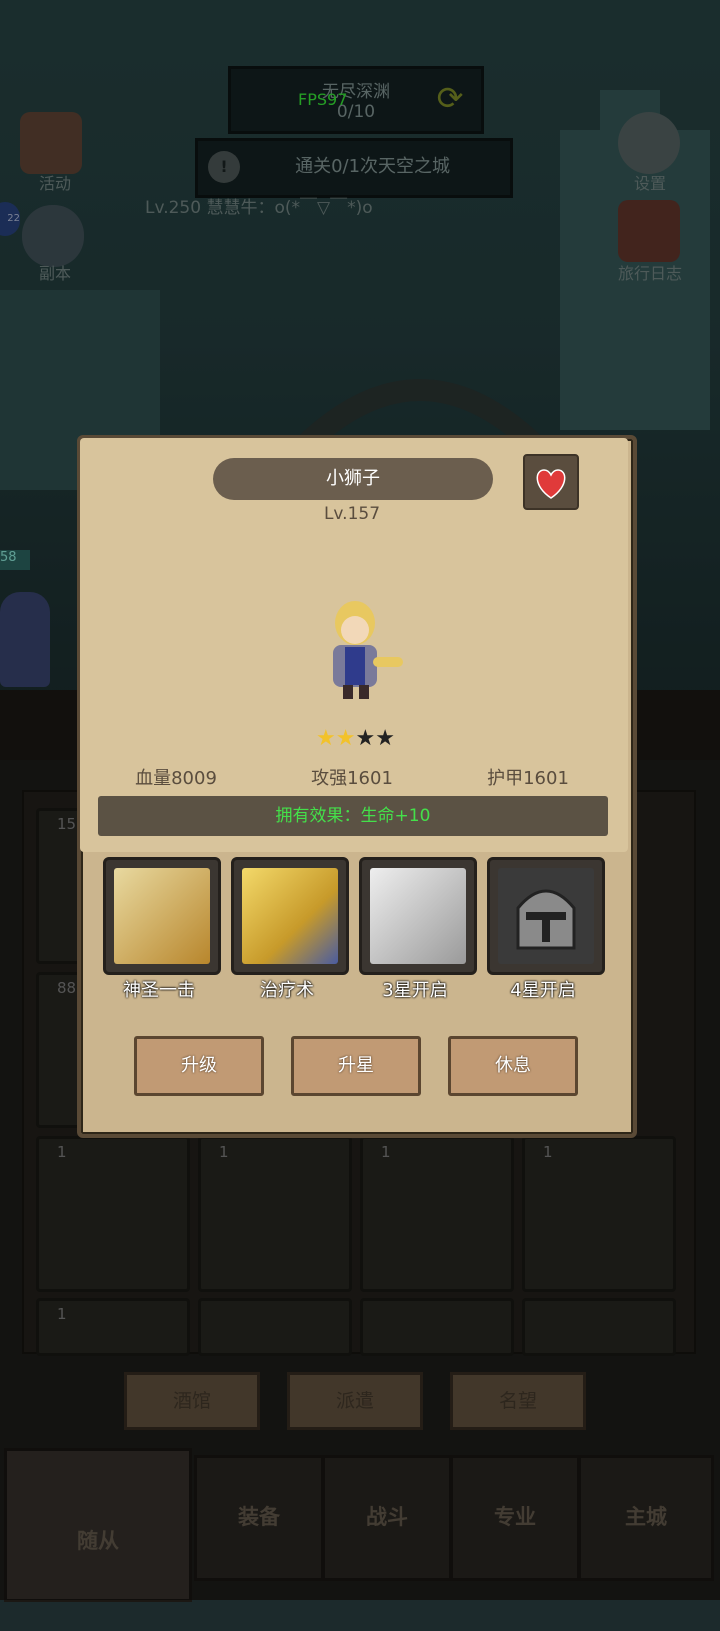 The image size is (720, 1631). I want to click on skill-label-3star: 3星开启, so click(415, 990).